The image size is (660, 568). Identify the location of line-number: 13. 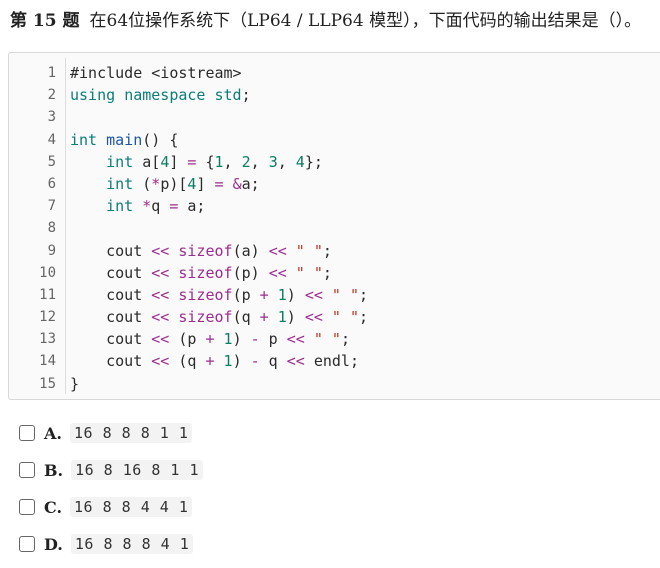
(47, 339).